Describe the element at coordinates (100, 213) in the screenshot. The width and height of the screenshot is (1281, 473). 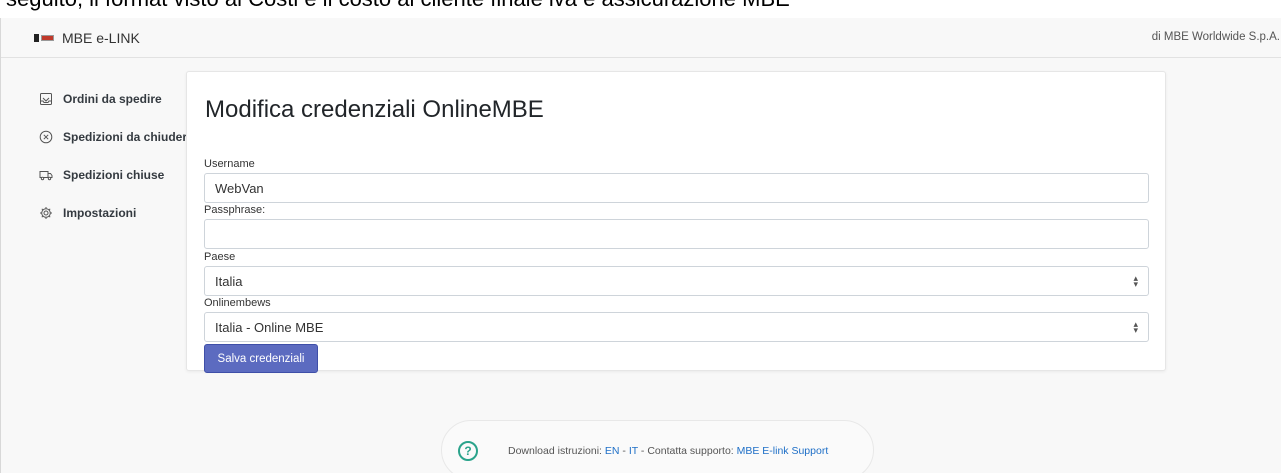
I see `sidebar-item-label: Impostazioni` at that location.